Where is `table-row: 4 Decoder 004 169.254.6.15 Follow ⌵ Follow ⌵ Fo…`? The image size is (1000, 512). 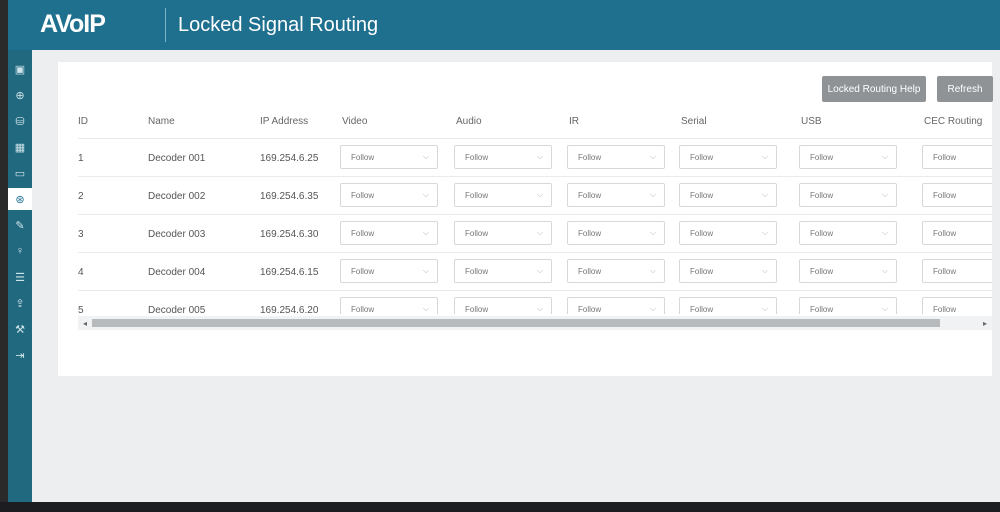 table-row: 4 Decoder 004 169.254.6.15 Follow ⌵ Follow ⌵ Fo… is located at coordinates (535, 271).